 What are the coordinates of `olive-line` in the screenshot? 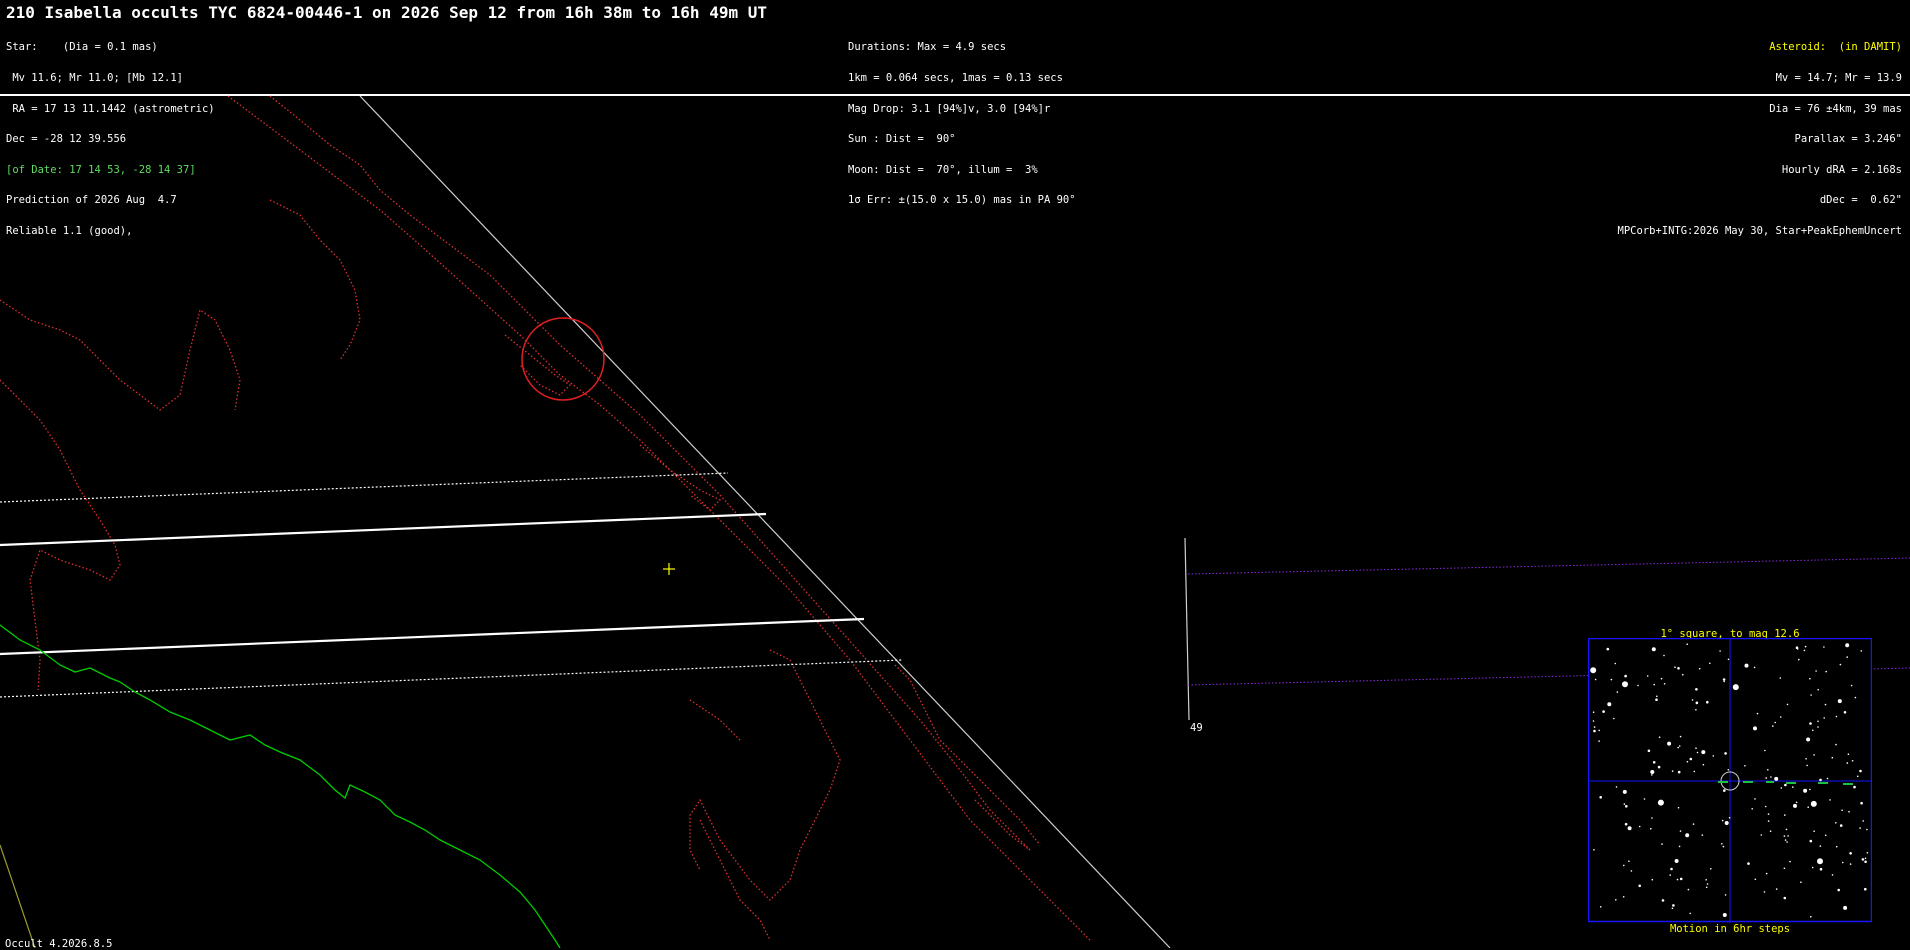 It's located at (18, 896).